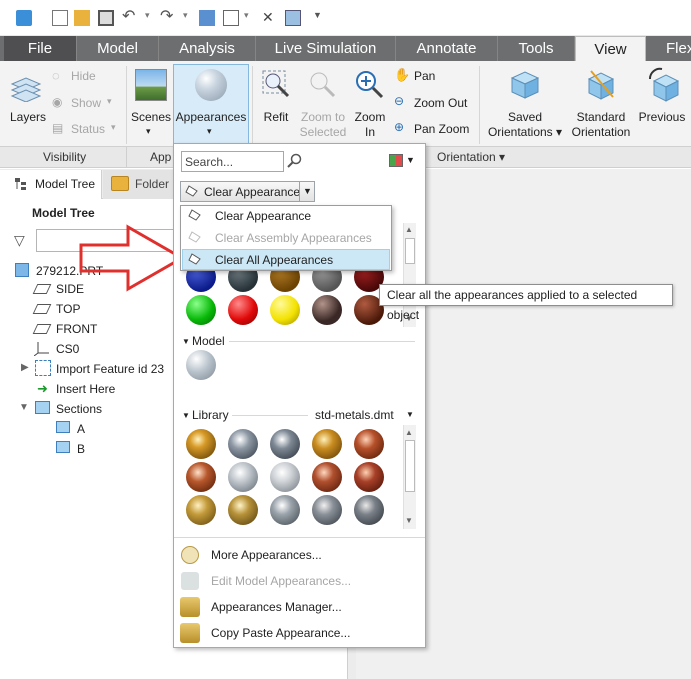  I want to click on menu-clear-all-appearances: Clear All Appearances, so click(274, 260).